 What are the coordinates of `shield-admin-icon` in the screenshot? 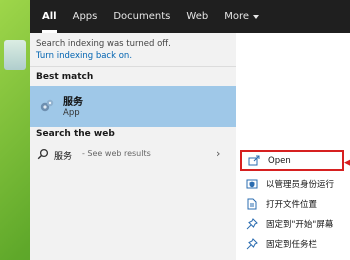 It's located at (252, 183).